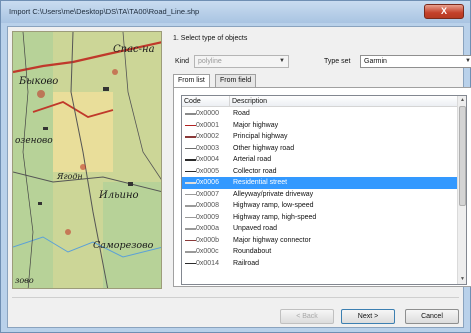 This screenshot has height=333, width=471. Describe the element at coordinates (260, 136) in the screenshot. I see `item-description: Principal highway` at that location.